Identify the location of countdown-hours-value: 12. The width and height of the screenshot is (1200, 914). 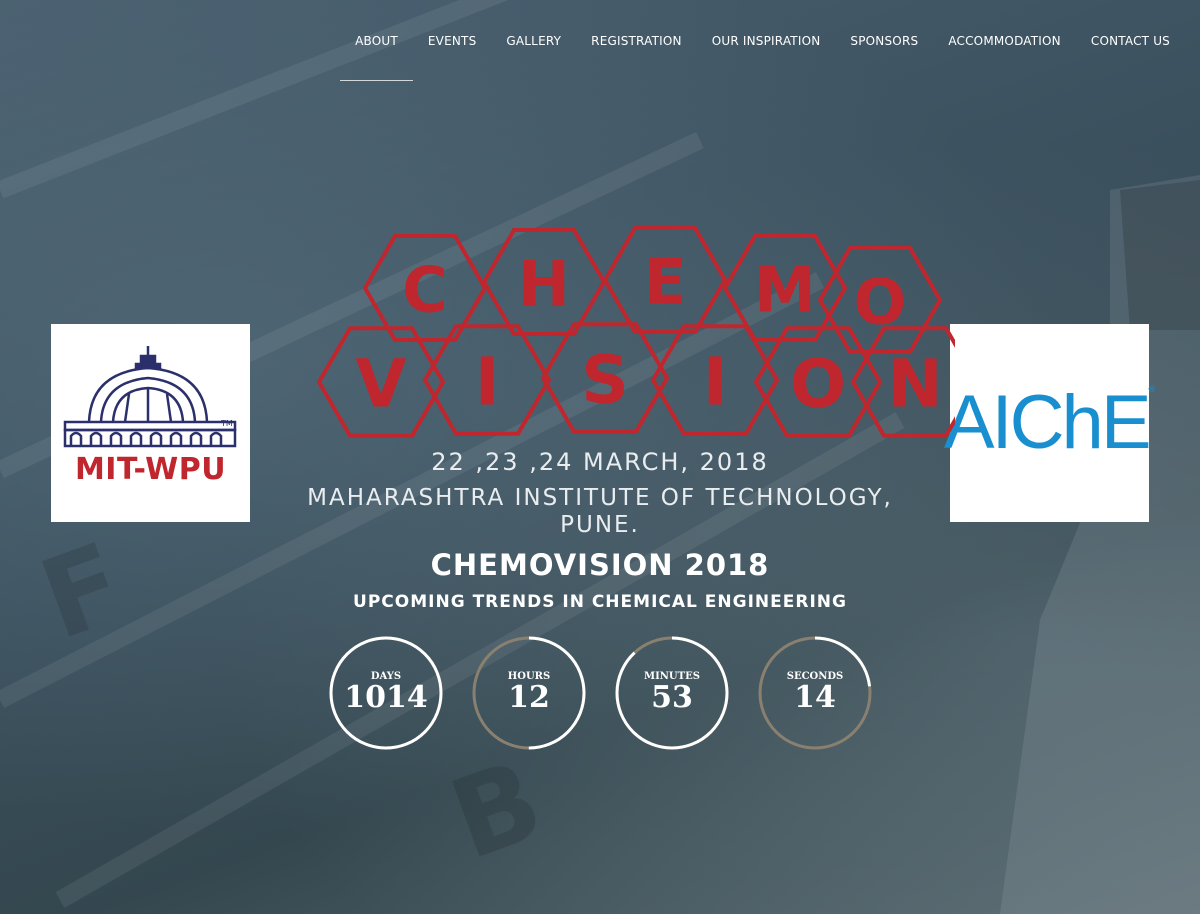
(529, 697).